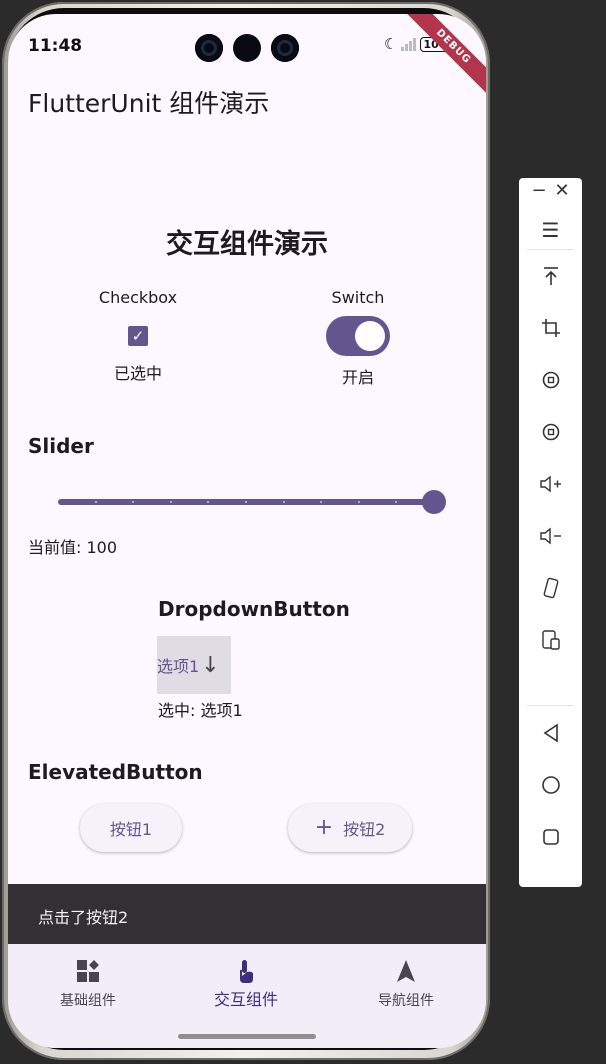 Image resolution: width=606 pixels, height=1064 pixels. What do you see at coordinates (550, 640) in the screenshot?
I see `screenshot-icon` at bounding box center [550, 640].